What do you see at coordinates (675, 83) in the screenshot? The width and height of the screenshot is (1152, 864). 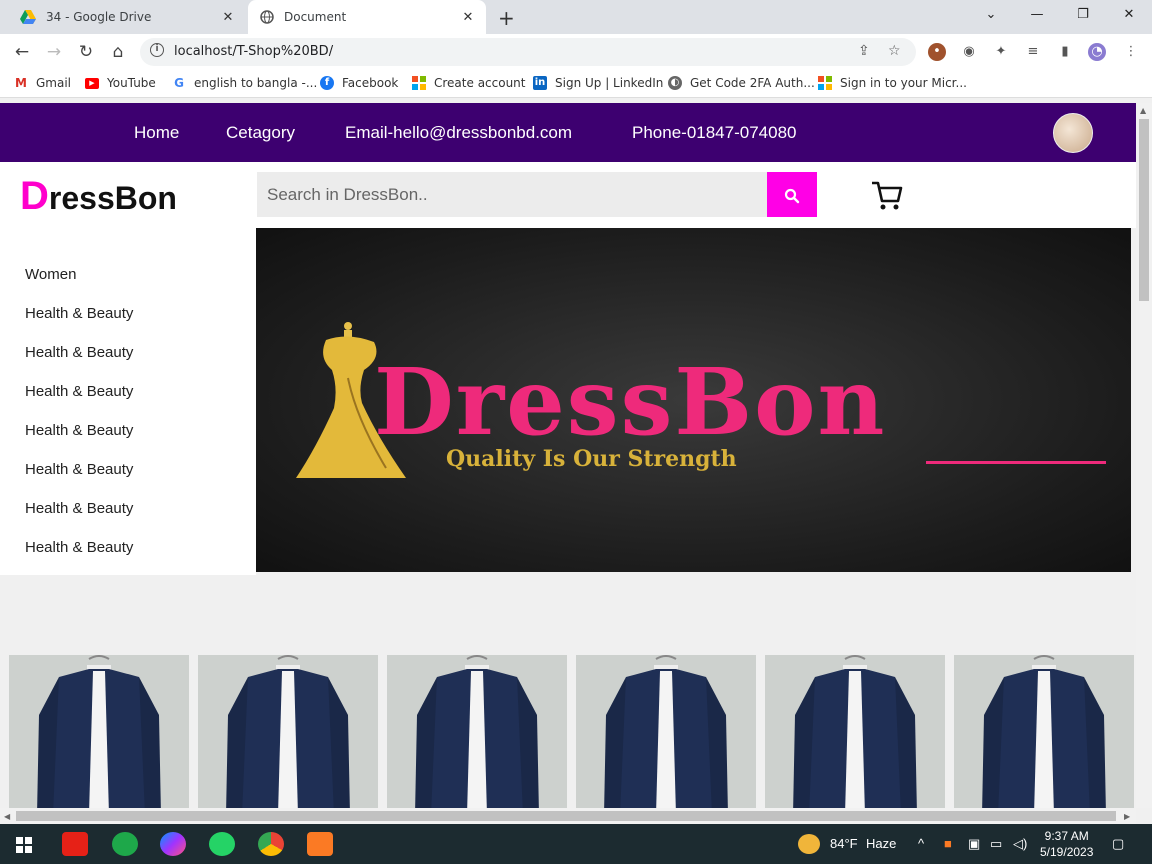 I see `2fa-icon: ◐` at bounding box center [675, 83].